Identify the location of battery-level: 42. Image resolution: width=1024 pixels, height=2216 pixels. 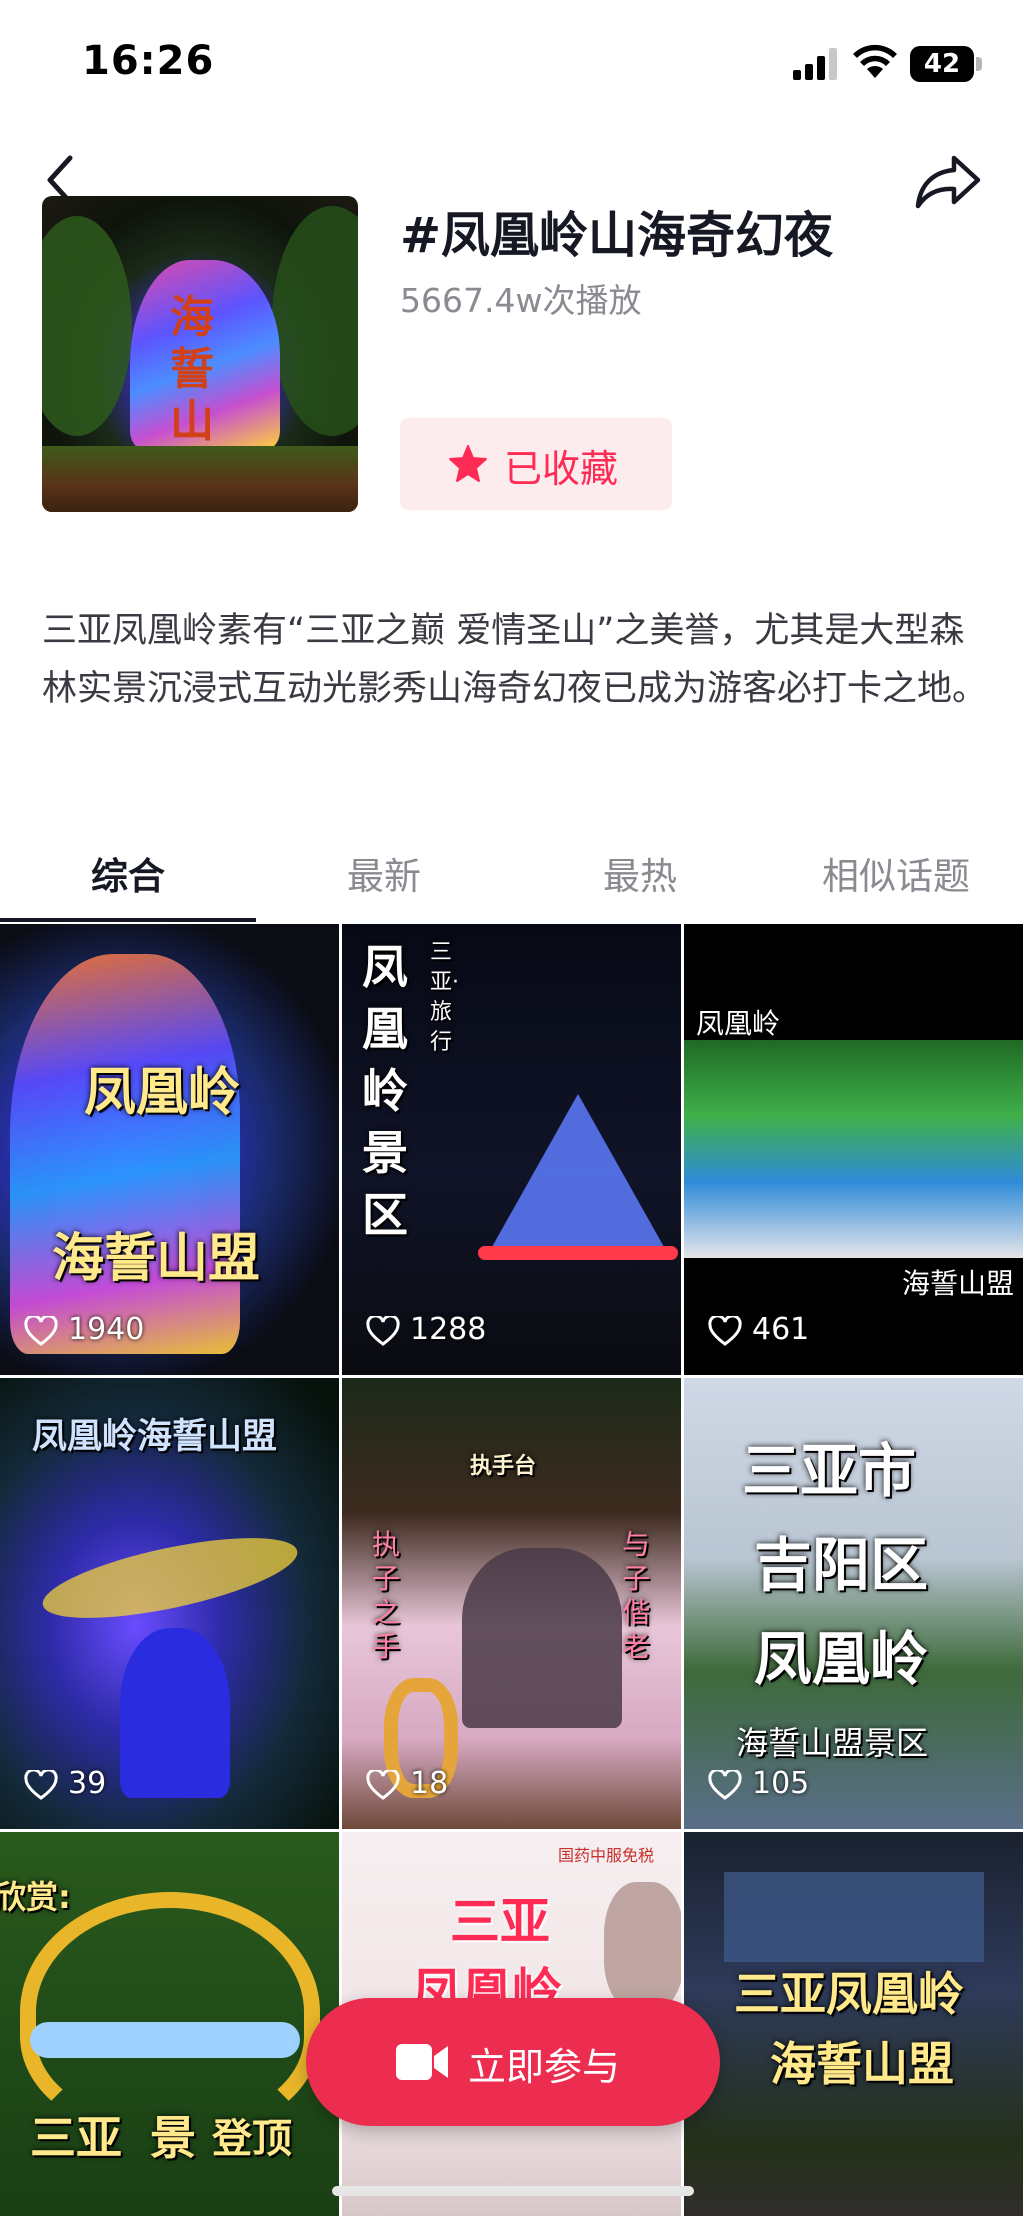
(942, 64).